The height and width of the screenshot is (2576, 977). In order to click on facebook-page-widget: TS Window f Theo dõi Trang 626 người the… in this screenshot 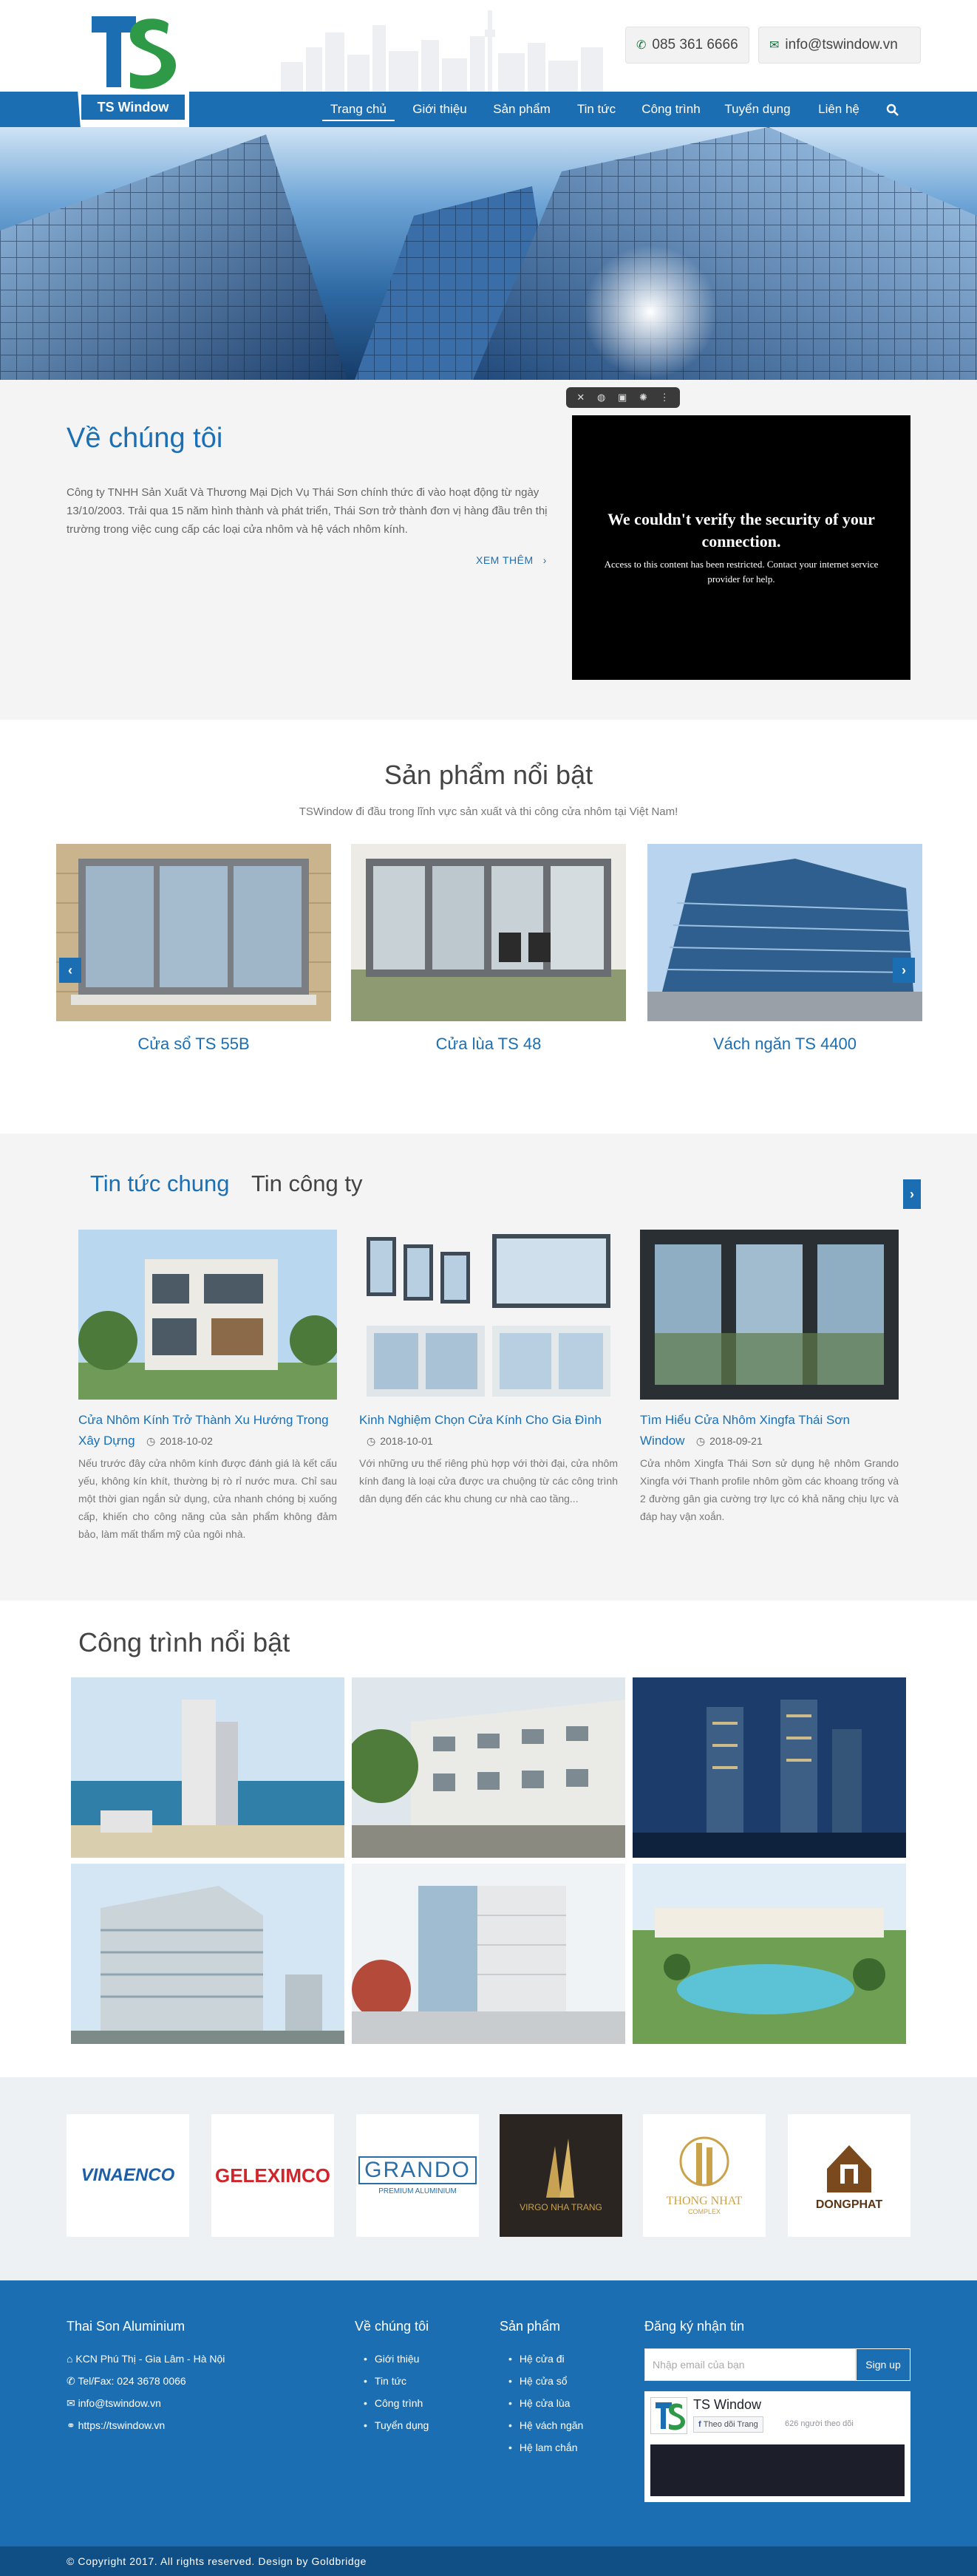, I will do `click(777, 2446)`.